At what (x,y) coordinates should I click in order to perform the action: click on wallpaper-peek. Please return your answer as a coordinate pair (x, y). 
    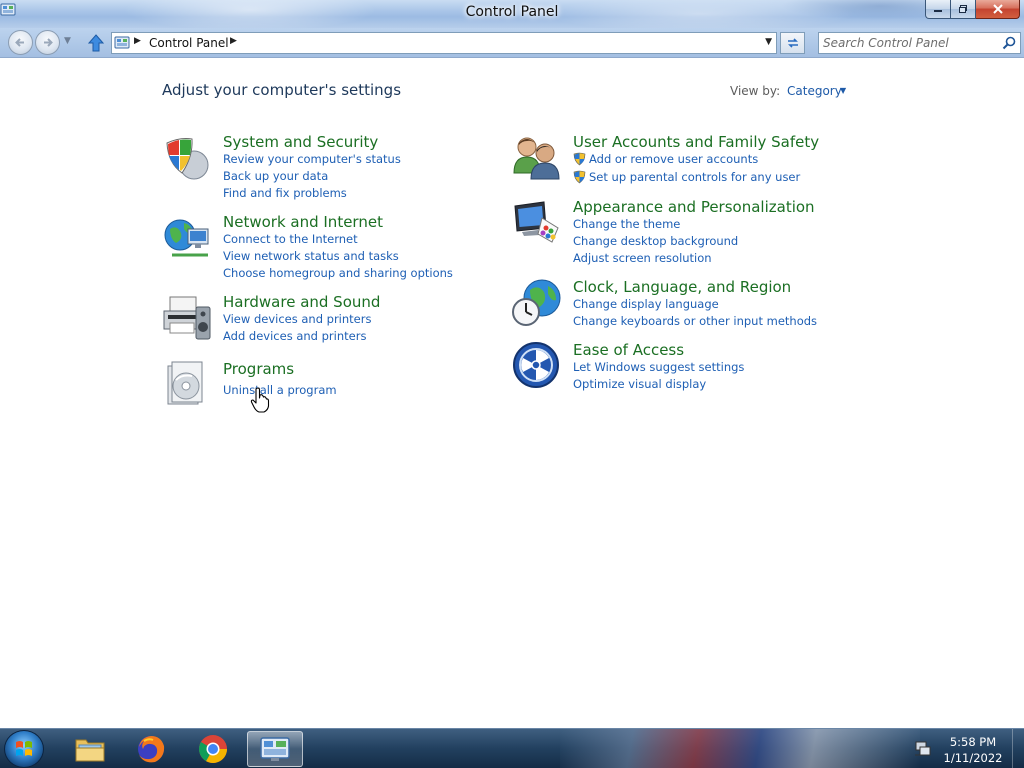
    Looking at the image, I should click on (740, 748).